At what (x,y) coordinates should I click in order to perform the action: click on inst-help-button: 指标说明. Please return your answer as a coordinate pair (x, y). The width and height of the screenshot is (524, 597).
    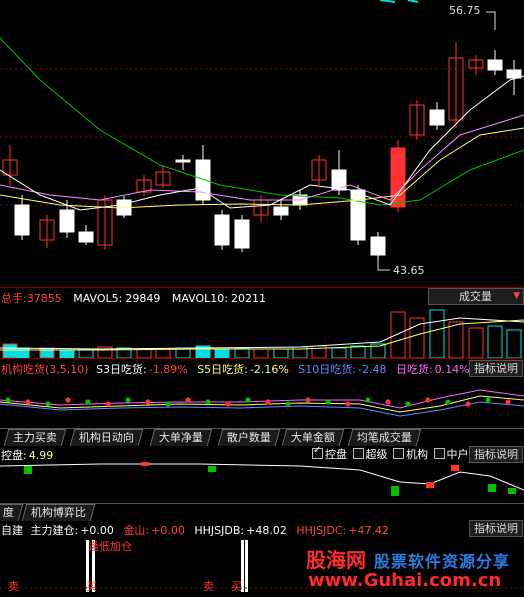
    Looking at the image, I should click on (496, 368).